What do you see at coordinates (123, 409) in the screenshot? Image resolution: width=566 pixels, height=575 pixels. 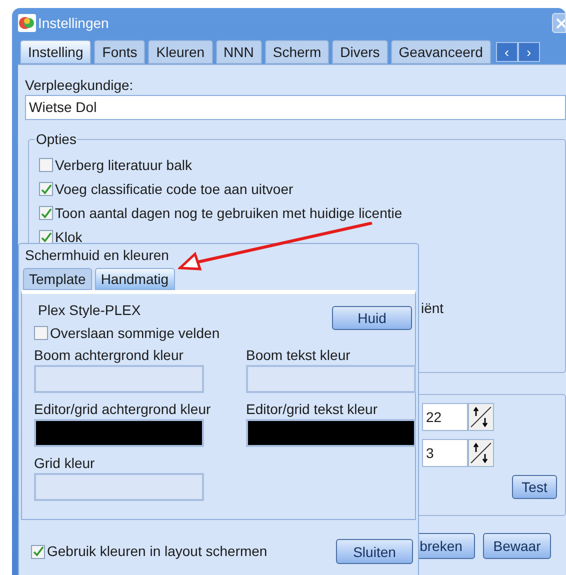 I see `color-label: Editor/grid achtergrond kleur` at bounding box center [123, 409].